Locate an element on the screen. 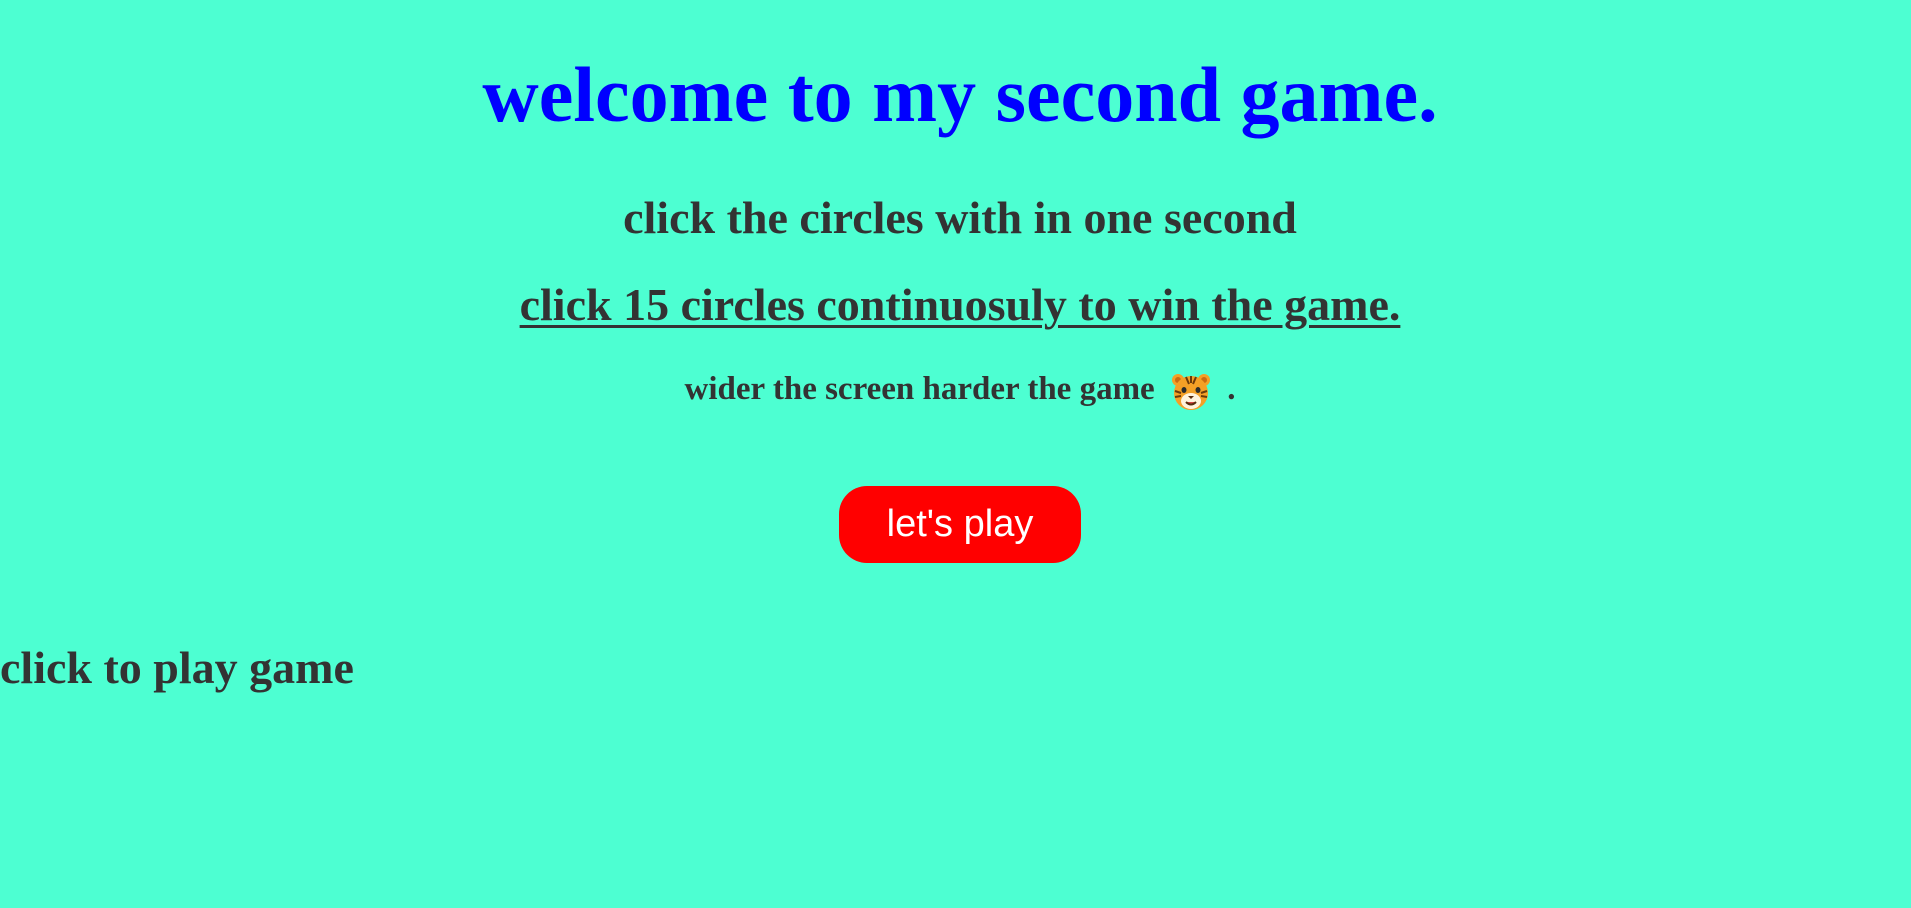  tiger-face-icon is located at coordinates (1191, 391).